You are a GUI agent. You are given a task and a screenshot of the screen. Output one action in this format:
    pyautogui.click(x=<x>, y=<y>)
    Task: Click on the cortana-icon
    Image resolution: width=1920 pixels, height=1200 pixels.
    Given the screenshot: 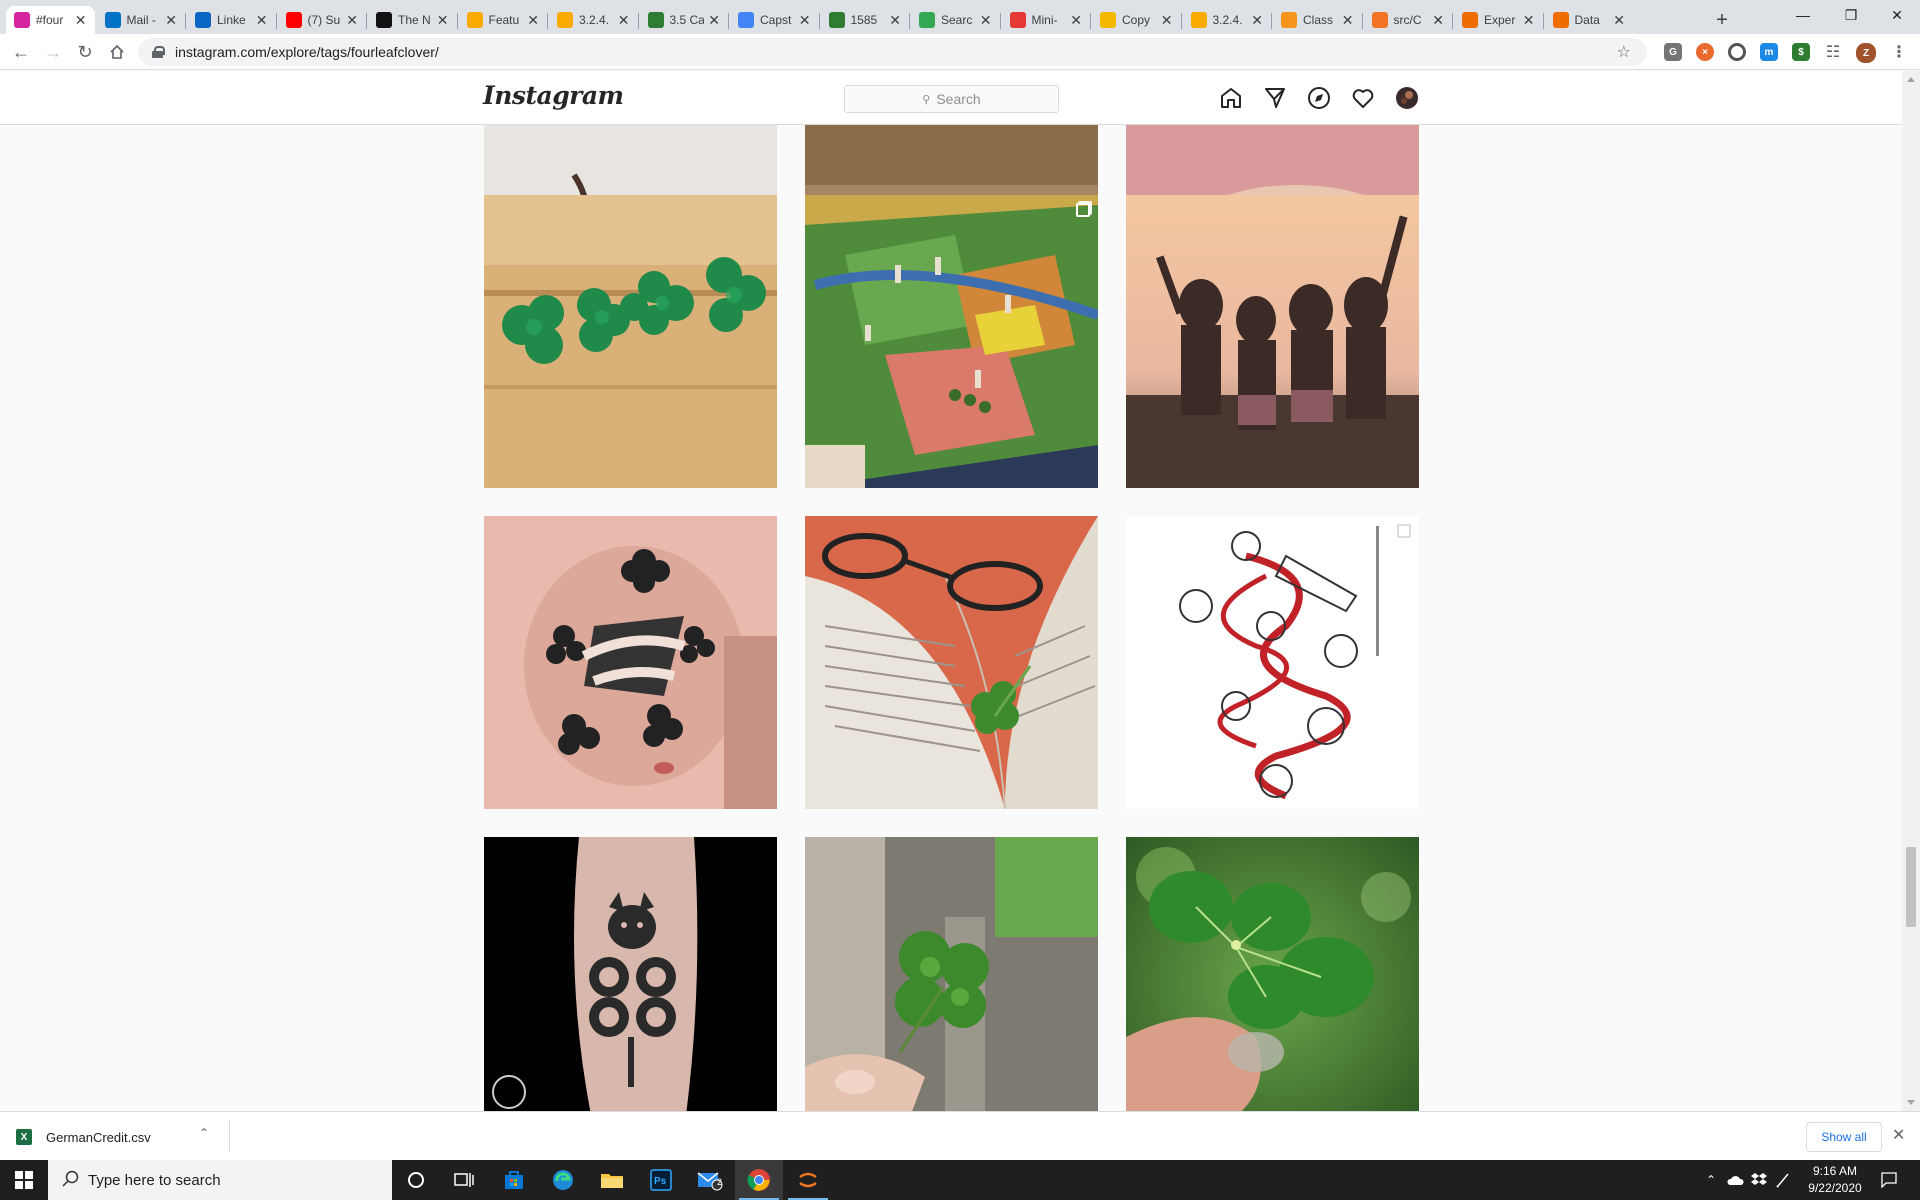 What is the action you would take?
    pyautogui.click(x=416, y=1180)
    